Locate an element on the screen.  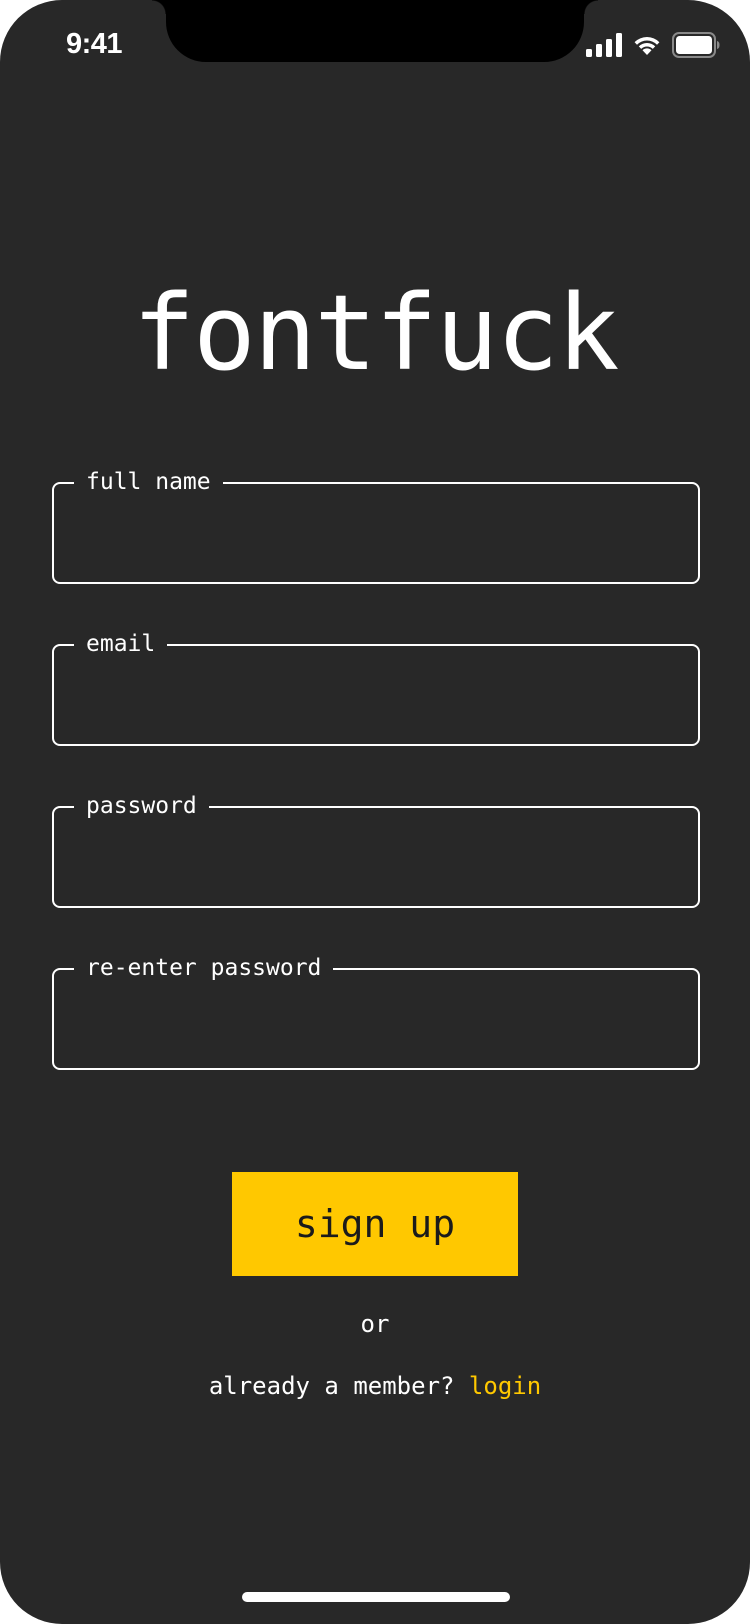
password-input is located at coordinates (376, 857).